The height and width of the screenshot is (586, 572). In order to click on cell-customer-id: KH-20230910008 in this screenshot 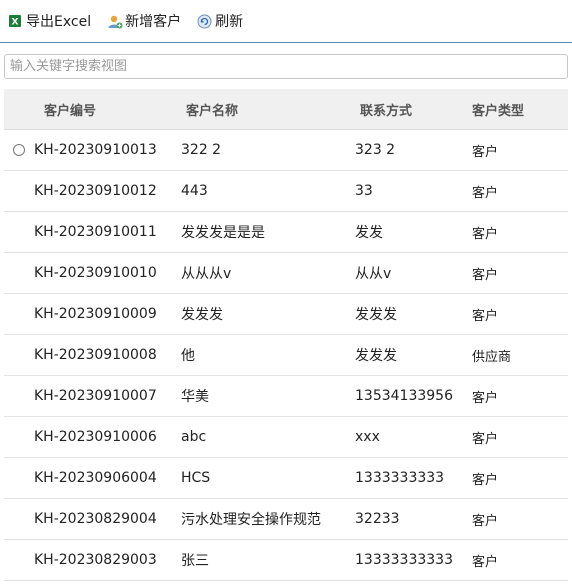, I will do `click(95, 355)`.